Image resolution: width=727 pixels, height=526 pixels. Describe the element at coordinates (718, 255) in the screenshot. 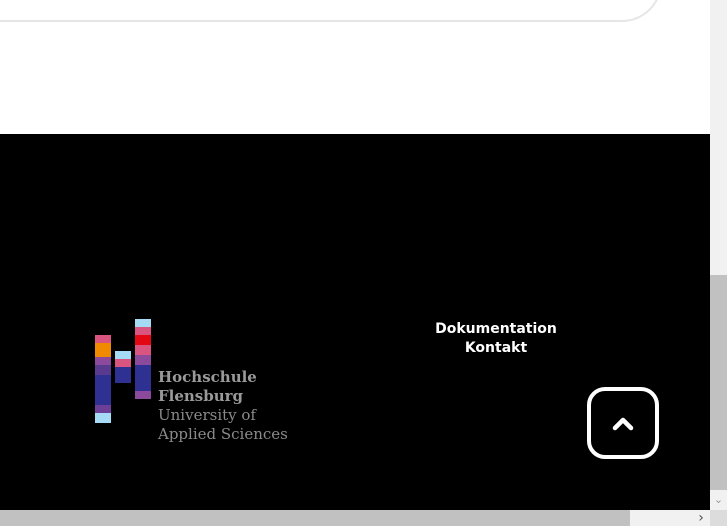

I see `vertical-scrollbar: ⌄` at that location.